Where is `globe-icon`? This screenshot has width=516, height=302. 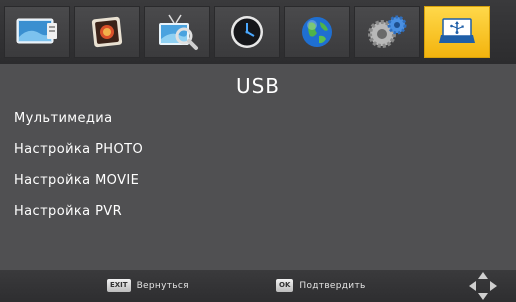 globe-icon is located at coordinates (317, 32).